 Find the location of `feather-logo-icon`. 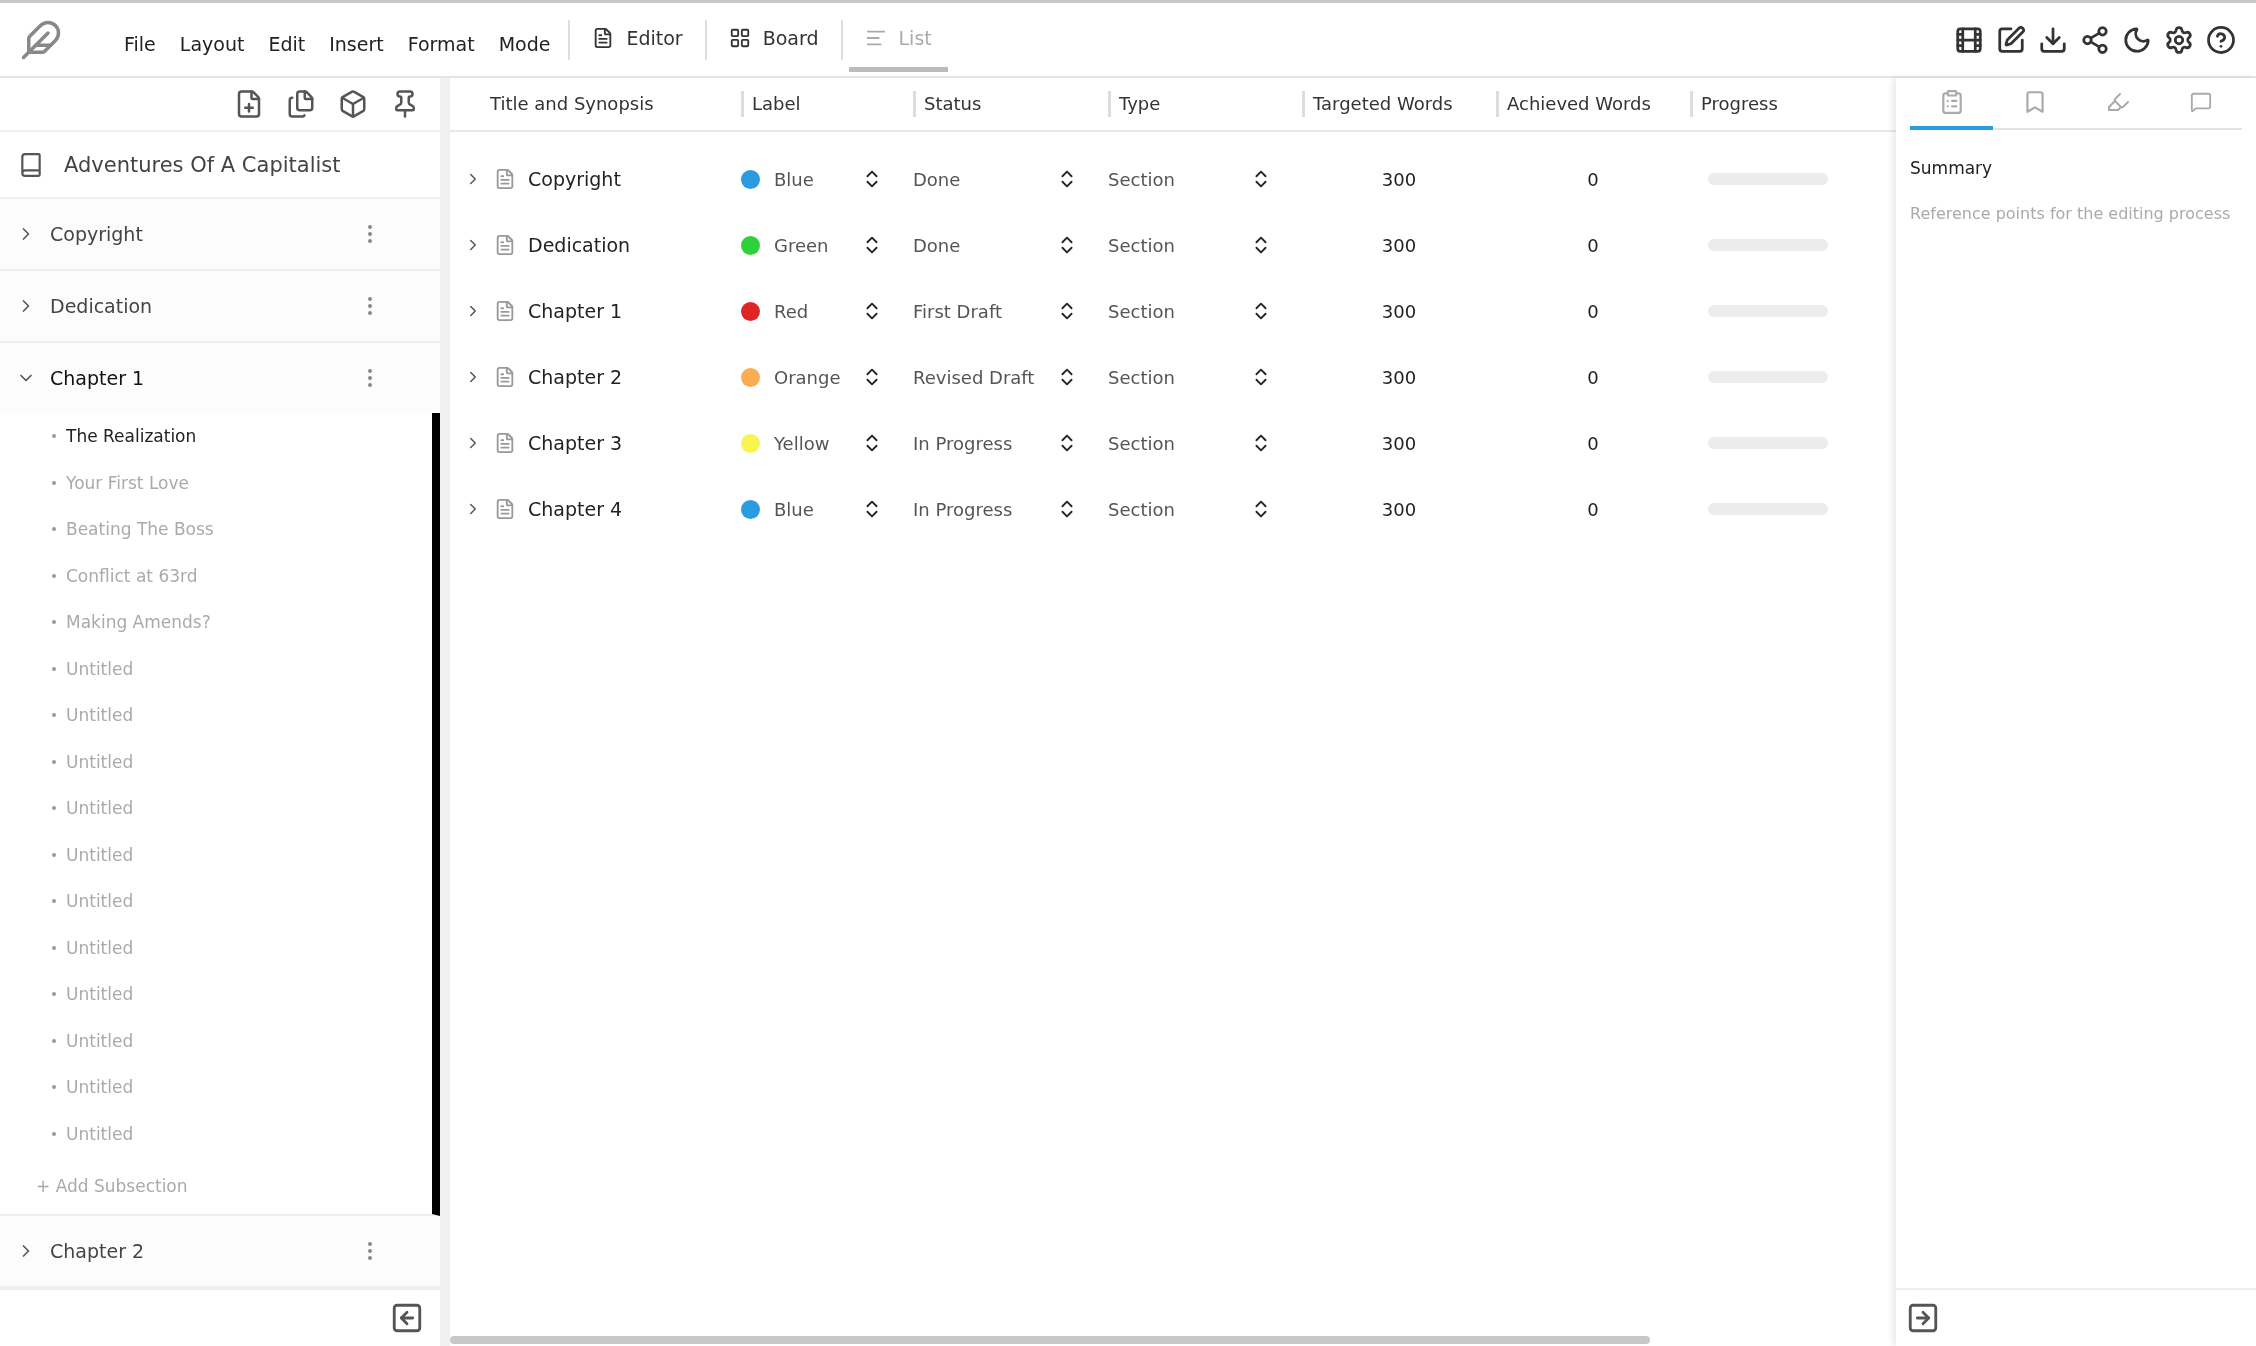

feather-logo-icon is located at coordinates (41, 39).